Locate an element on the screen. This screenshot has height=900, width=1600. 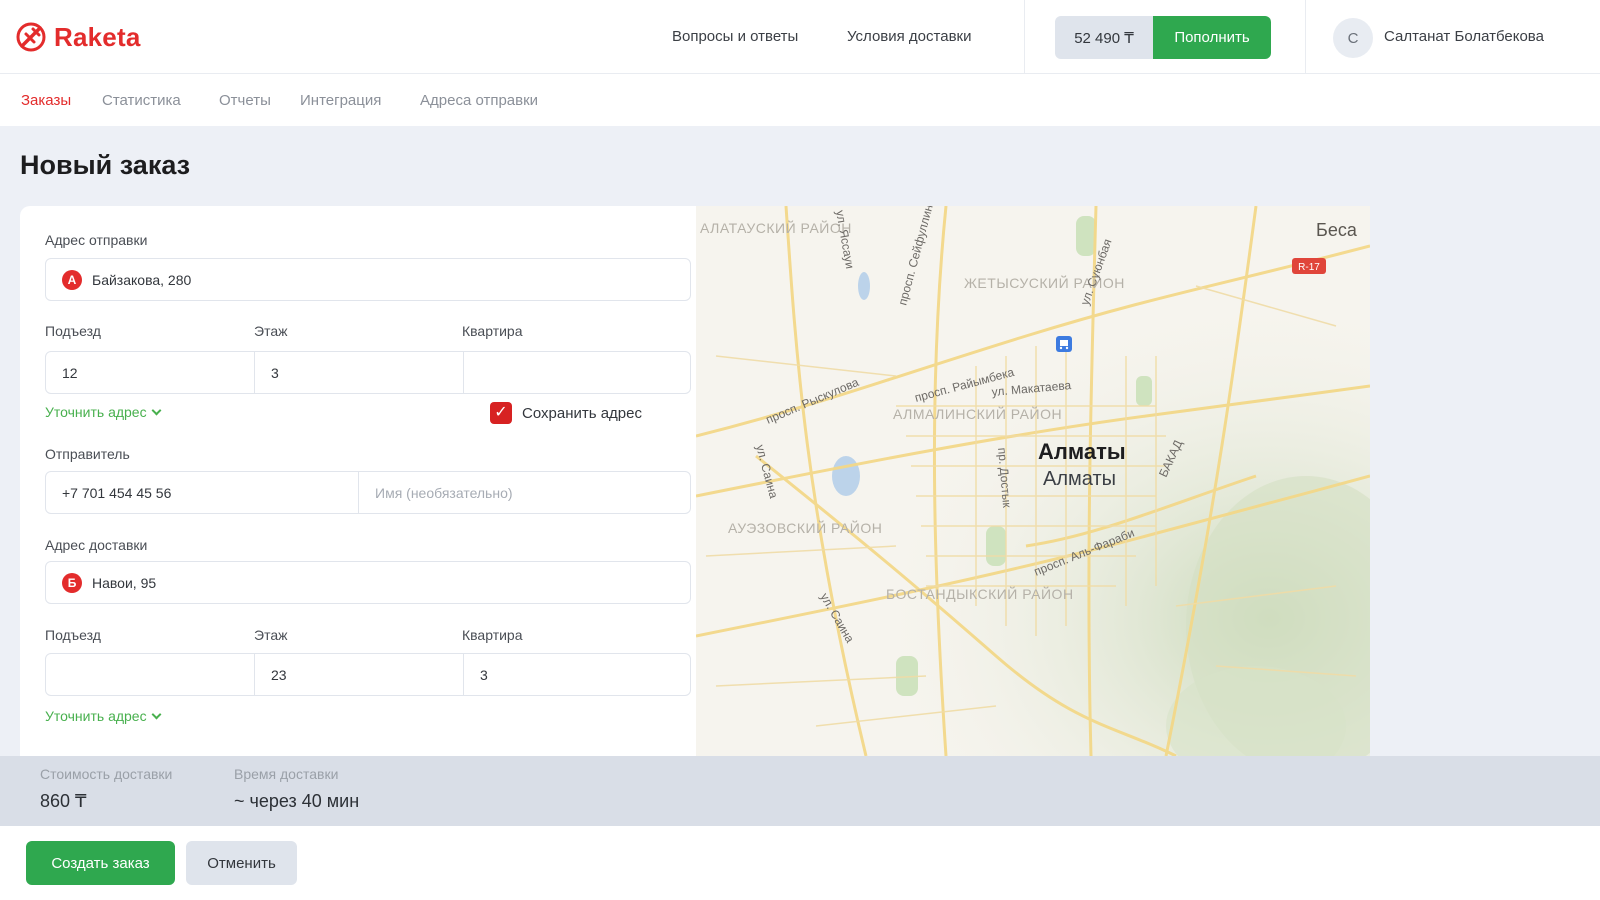
delivery-address-input: Б Навои, 95 is located at coordinates (368, 582).